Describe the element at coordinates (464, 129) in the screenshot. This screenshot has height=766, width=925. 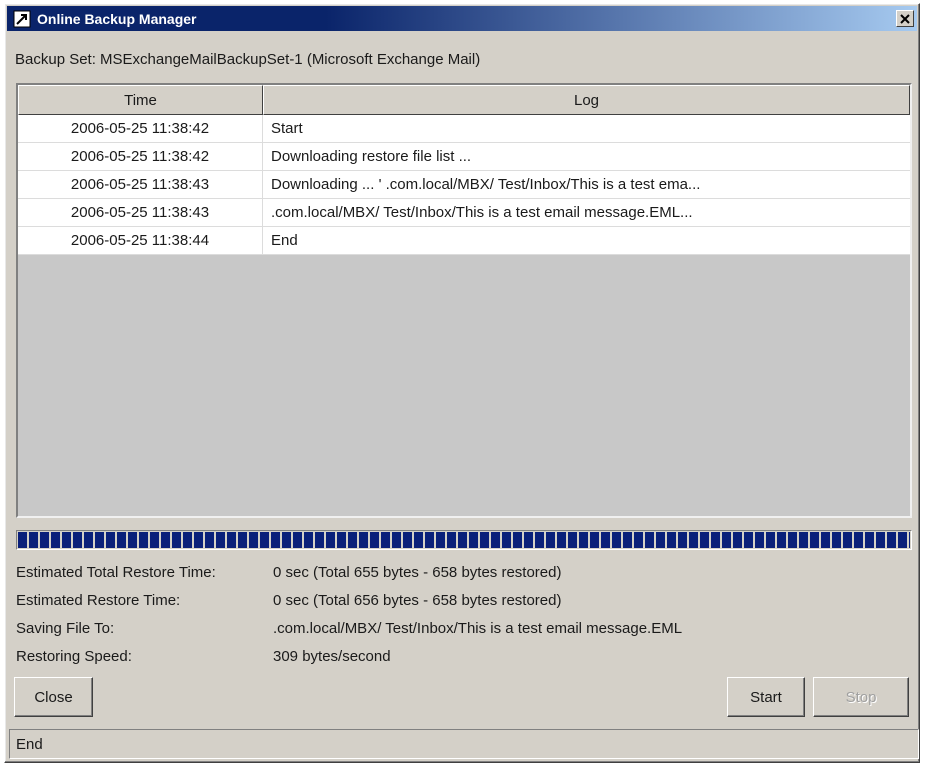
I see `table-row: 2006-05-25 11:38:42 Start` at that location.